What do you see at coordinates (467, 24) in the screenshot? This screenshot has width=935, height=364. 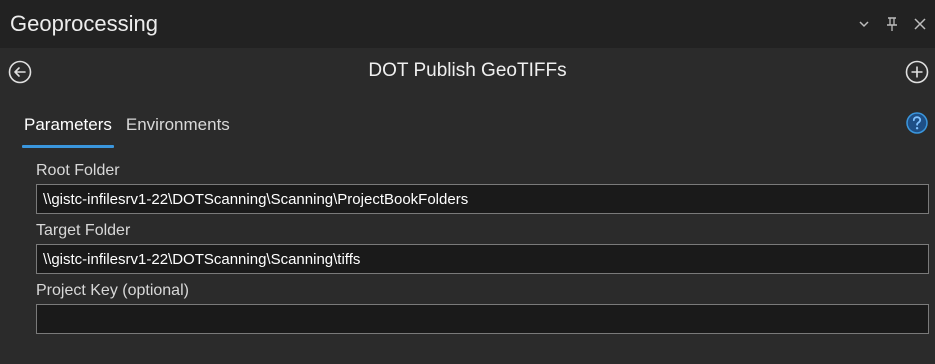 I see `title-bar: Geoprocessing` at bounding box center [467, 24].